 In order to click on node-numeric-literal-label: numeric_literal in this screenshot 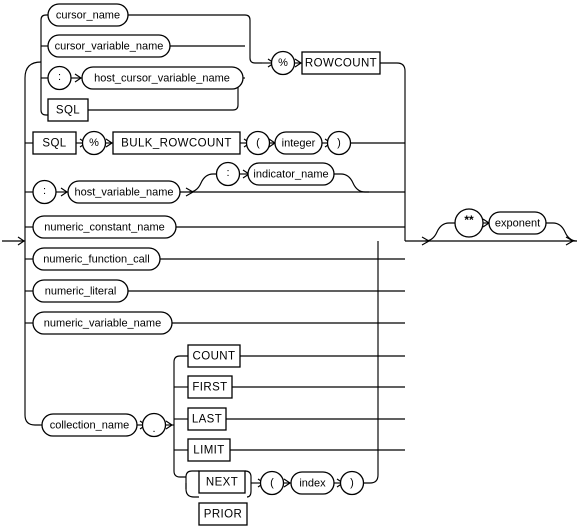, I will do `click(81, 291)`.